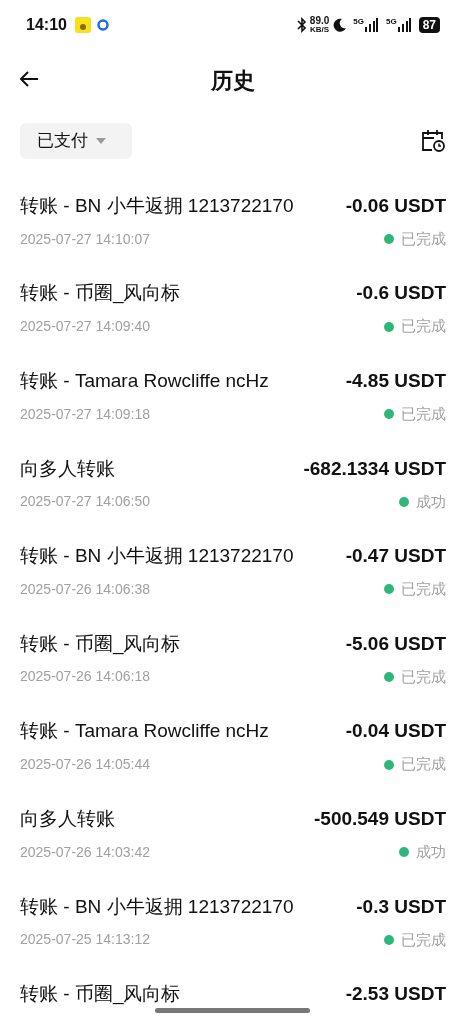  What do you see at coordinates (101, 141) in the screenshot?
I see `caret-icon` at bounding box center [101, 141].